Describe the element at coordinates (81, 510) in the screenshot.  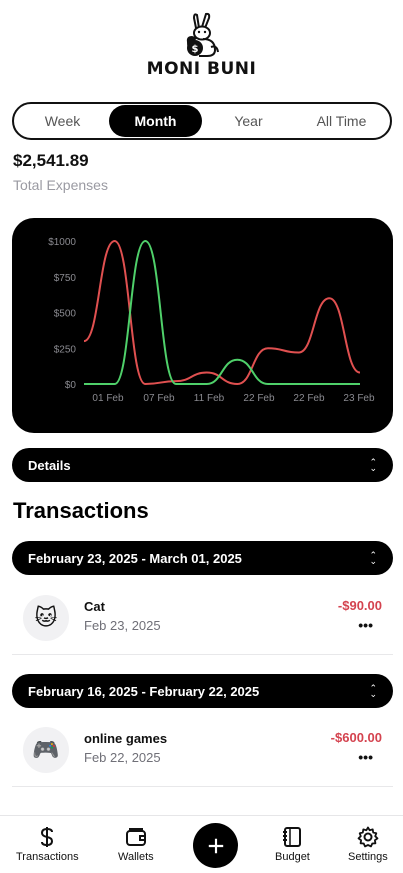
I see `transactions-title: Transactions` at that location.